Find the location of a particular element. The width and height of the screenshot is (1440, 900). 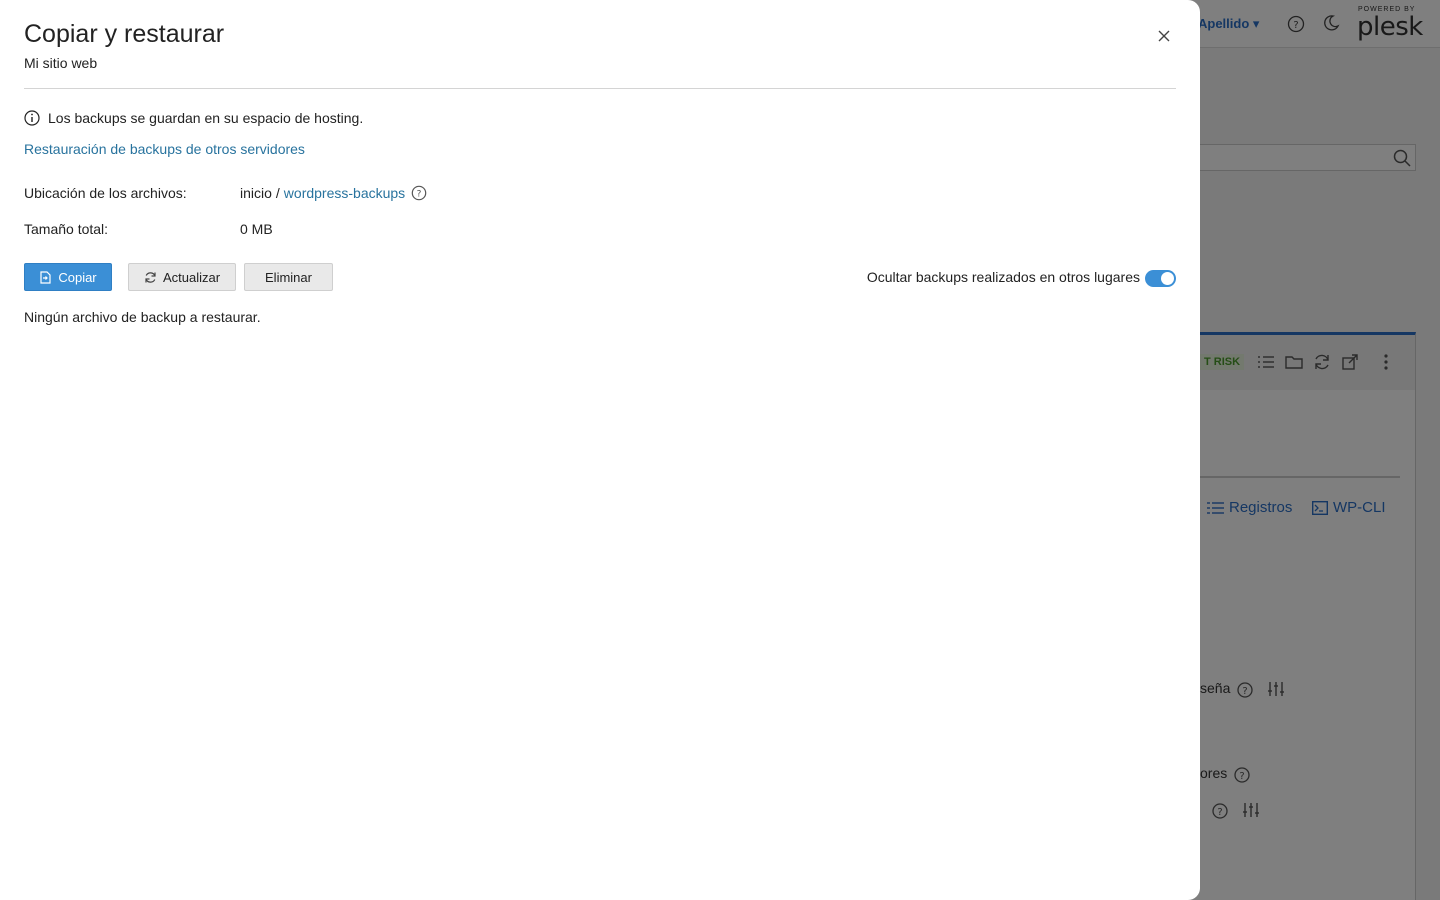

empty-backups-message: Ningún archivo de backup a restaurar. is located at coordinates (142, 317).